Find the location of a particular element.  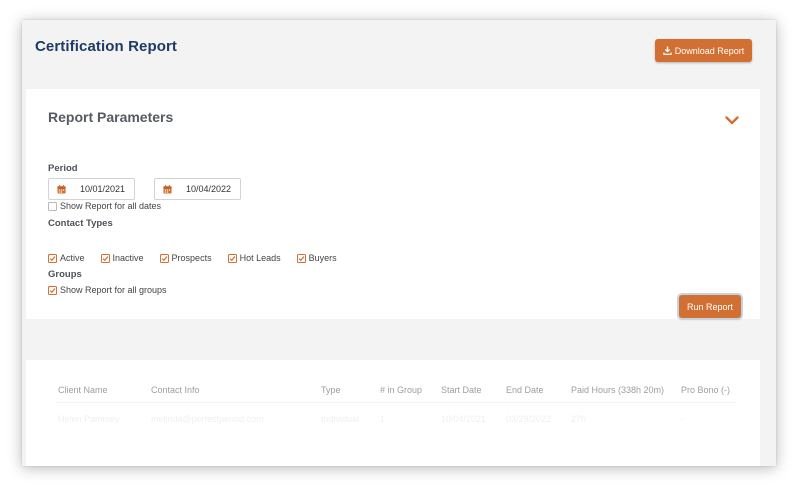

contact-type-prospects-checkbox is located at coordinates (164, 258).